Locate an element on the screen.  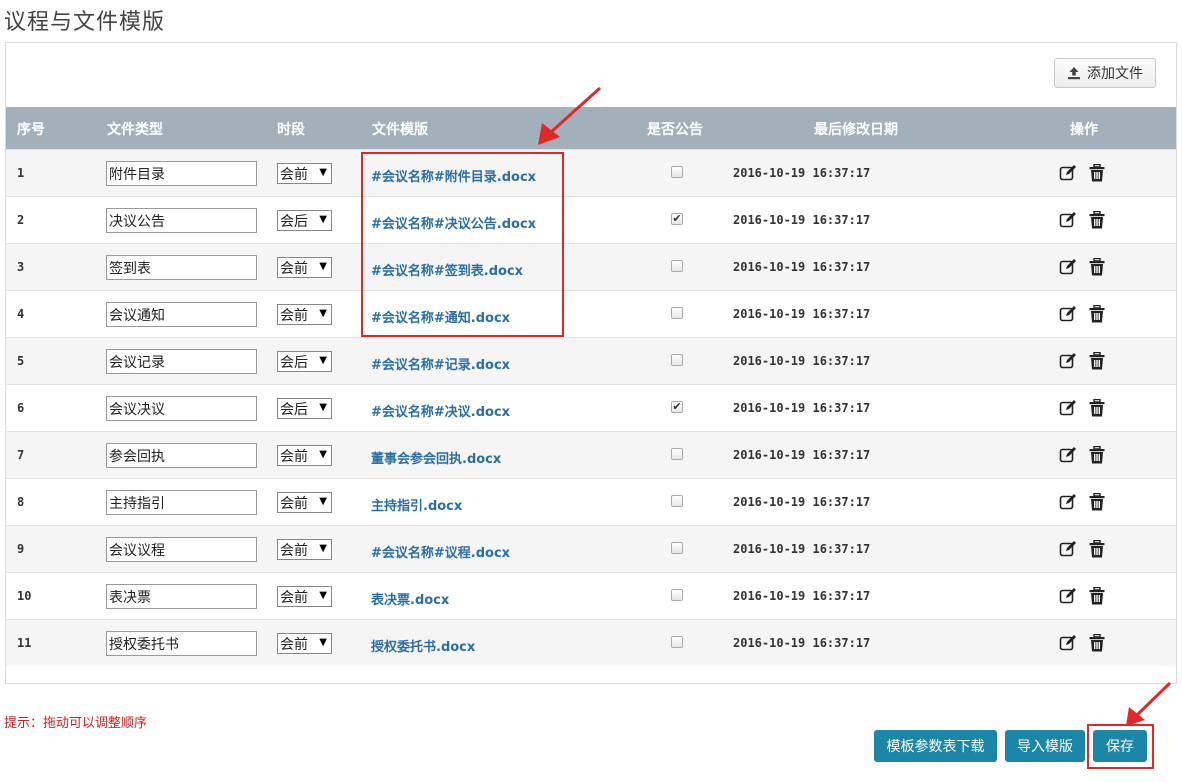
template-file-link: #会议名称#通知.docx is located at coordinates (440, 316).